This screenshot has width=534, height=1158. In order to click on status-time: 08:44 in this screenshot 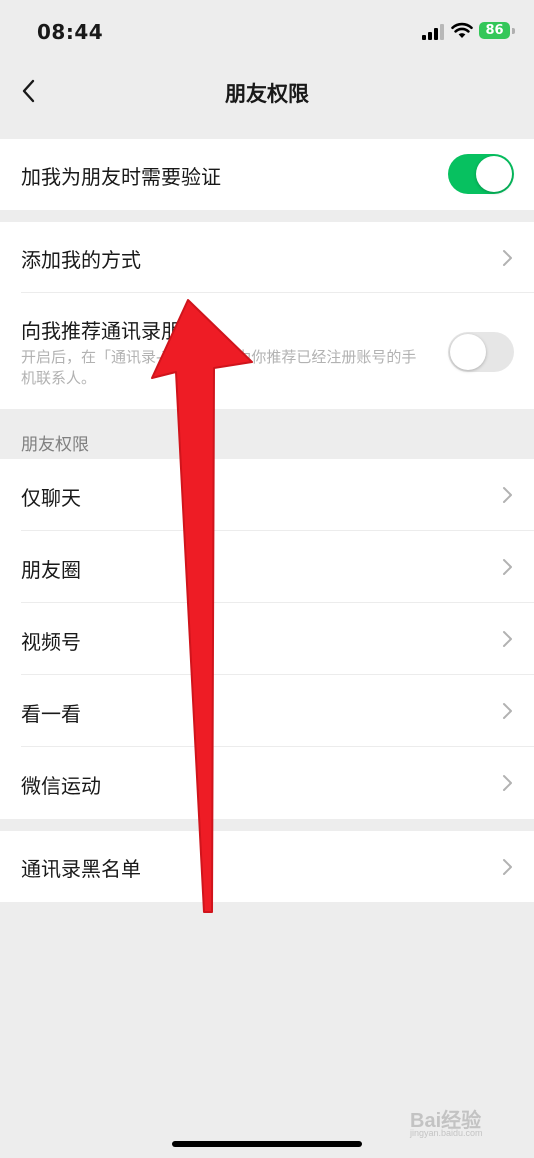, I will do `click(70, 32)`.